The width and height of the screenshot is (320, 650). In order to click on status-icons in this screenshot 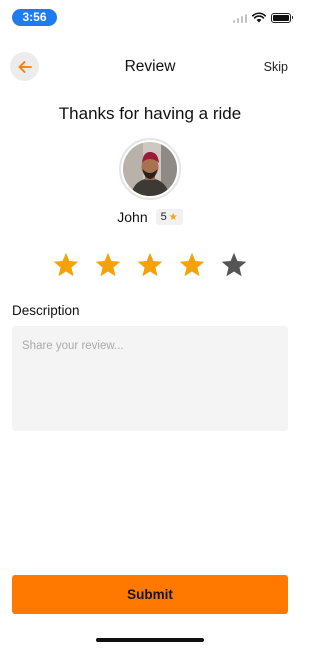, I will do `click(262, 17)`.